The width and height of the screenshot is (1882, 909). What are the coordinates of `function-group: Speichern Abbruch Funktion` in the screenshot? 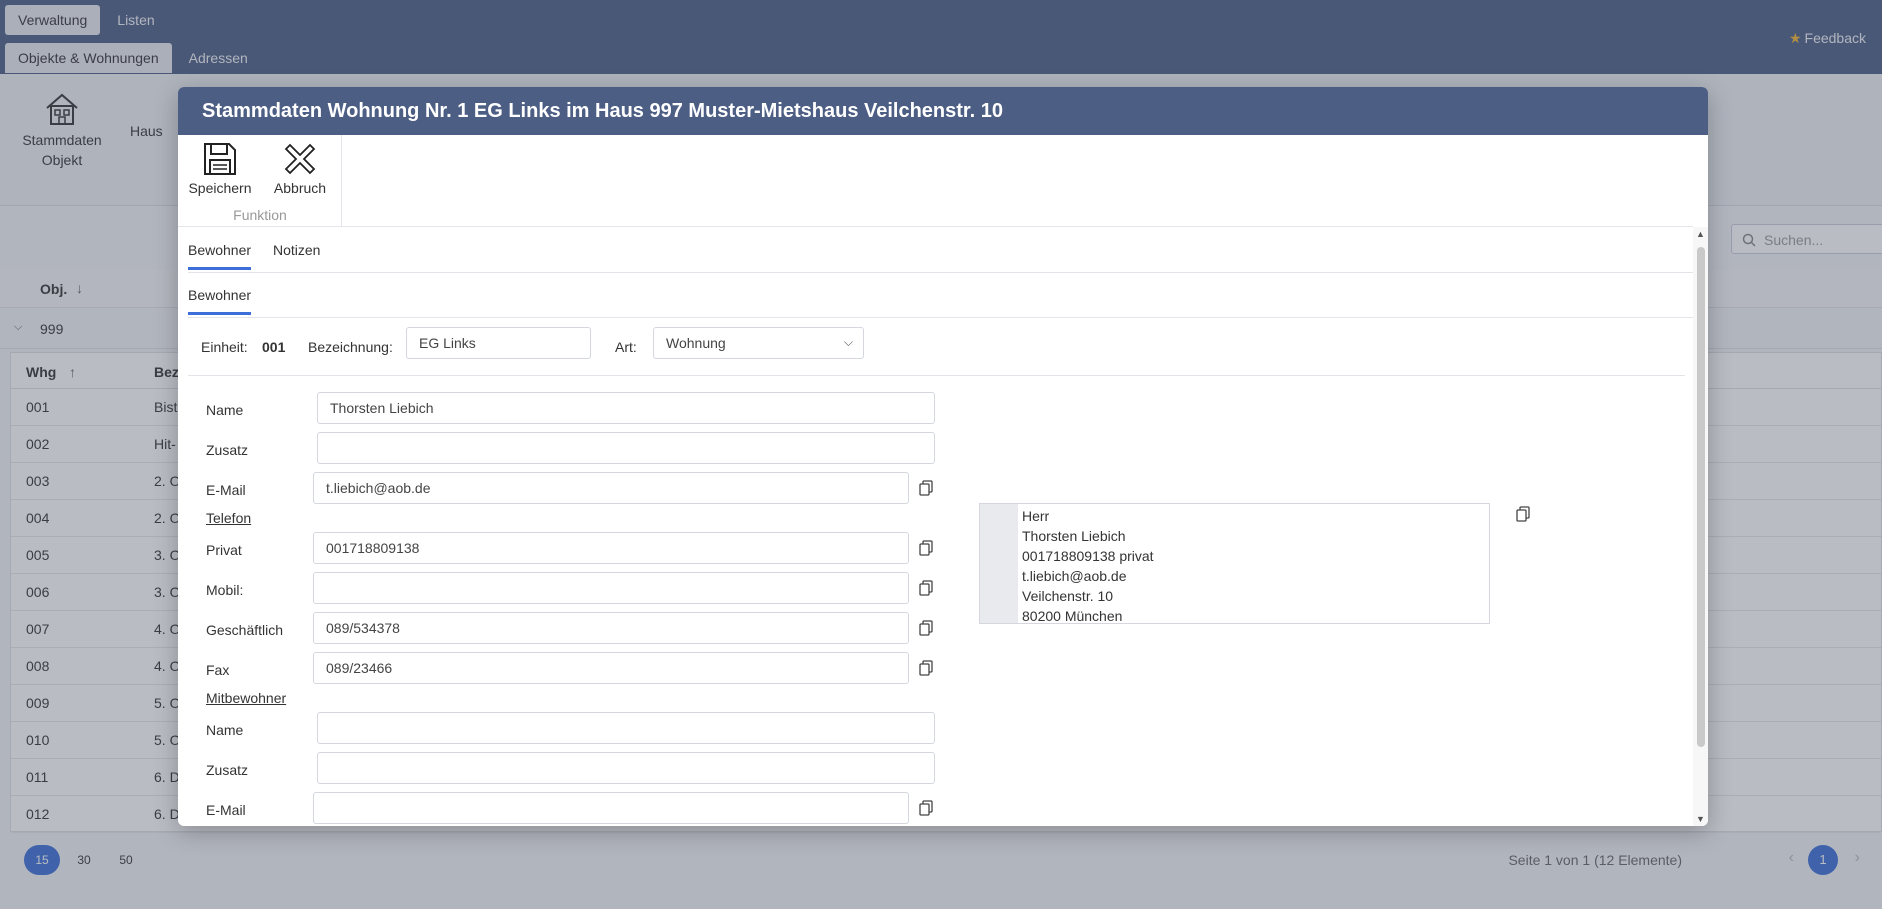 It's located at (260, 181).